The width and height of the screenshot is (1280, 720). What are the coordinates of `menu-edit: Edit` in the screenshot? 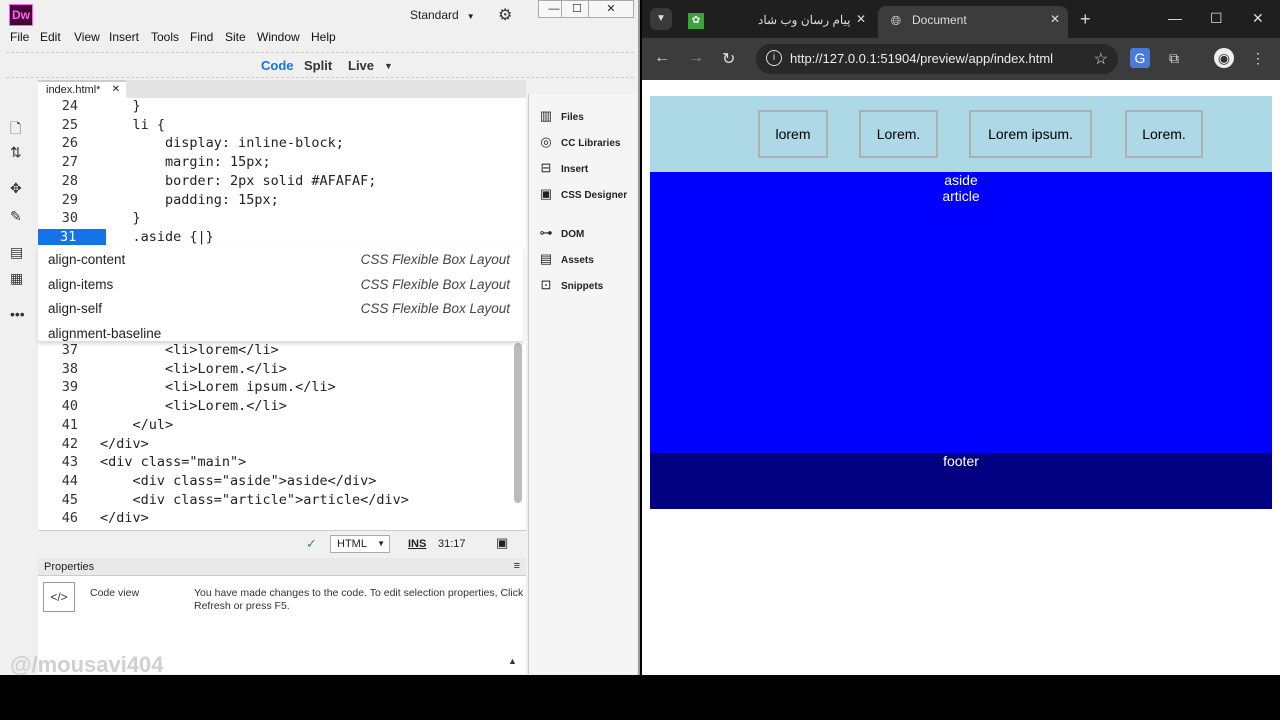 It's located at (50, 37).